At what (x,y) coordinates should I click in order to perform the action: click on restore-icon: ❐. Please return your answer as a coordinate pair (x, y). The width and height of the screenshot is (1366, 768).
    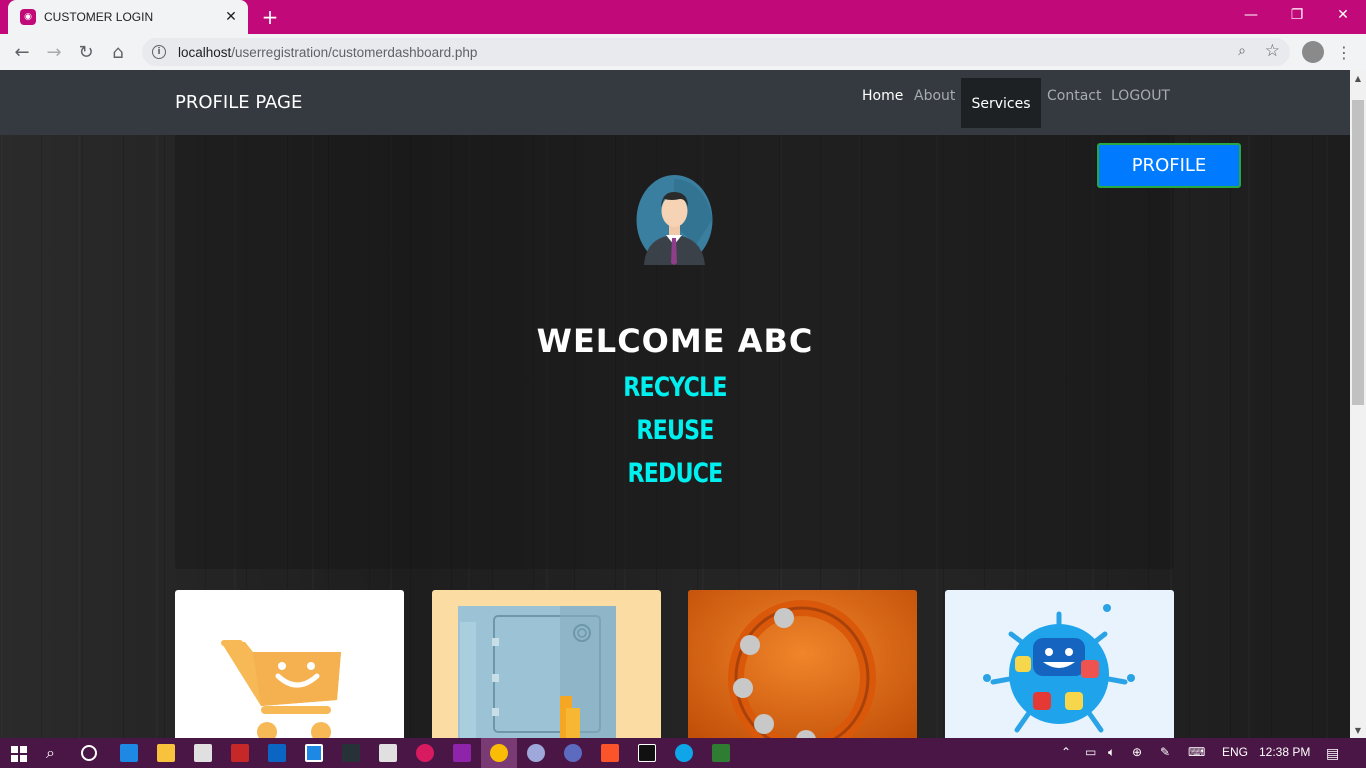
    Looking at the image, I should click on (1297, 15).